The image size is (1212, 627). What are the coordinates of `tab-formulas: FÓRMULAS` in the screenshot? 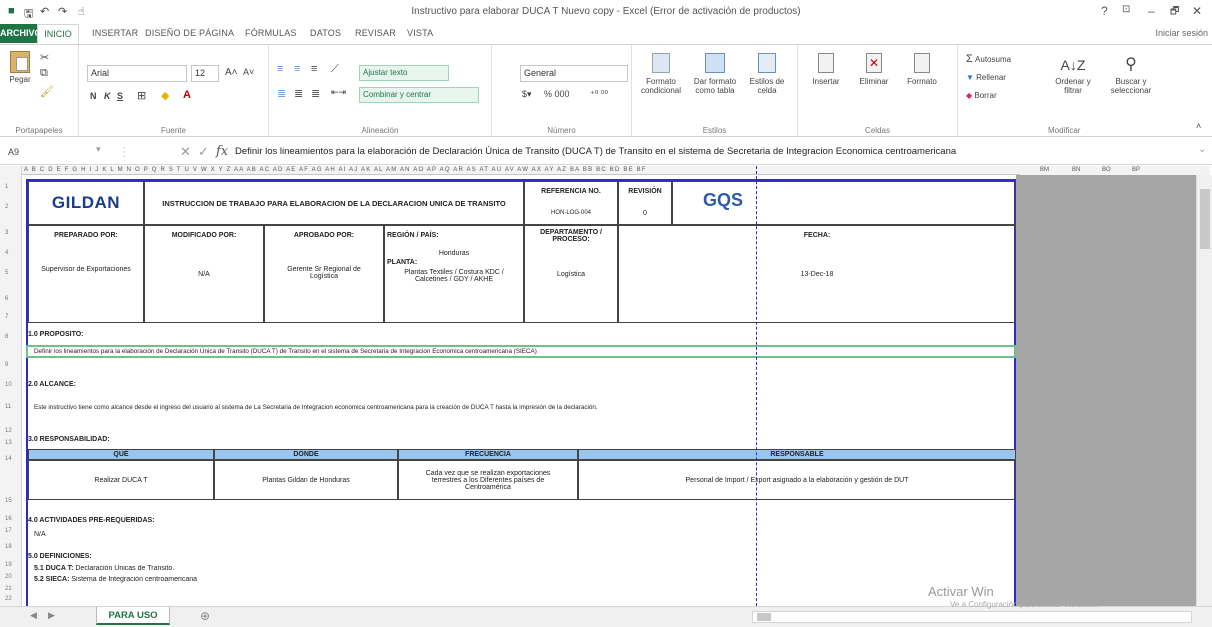 It's located at (271, 33).